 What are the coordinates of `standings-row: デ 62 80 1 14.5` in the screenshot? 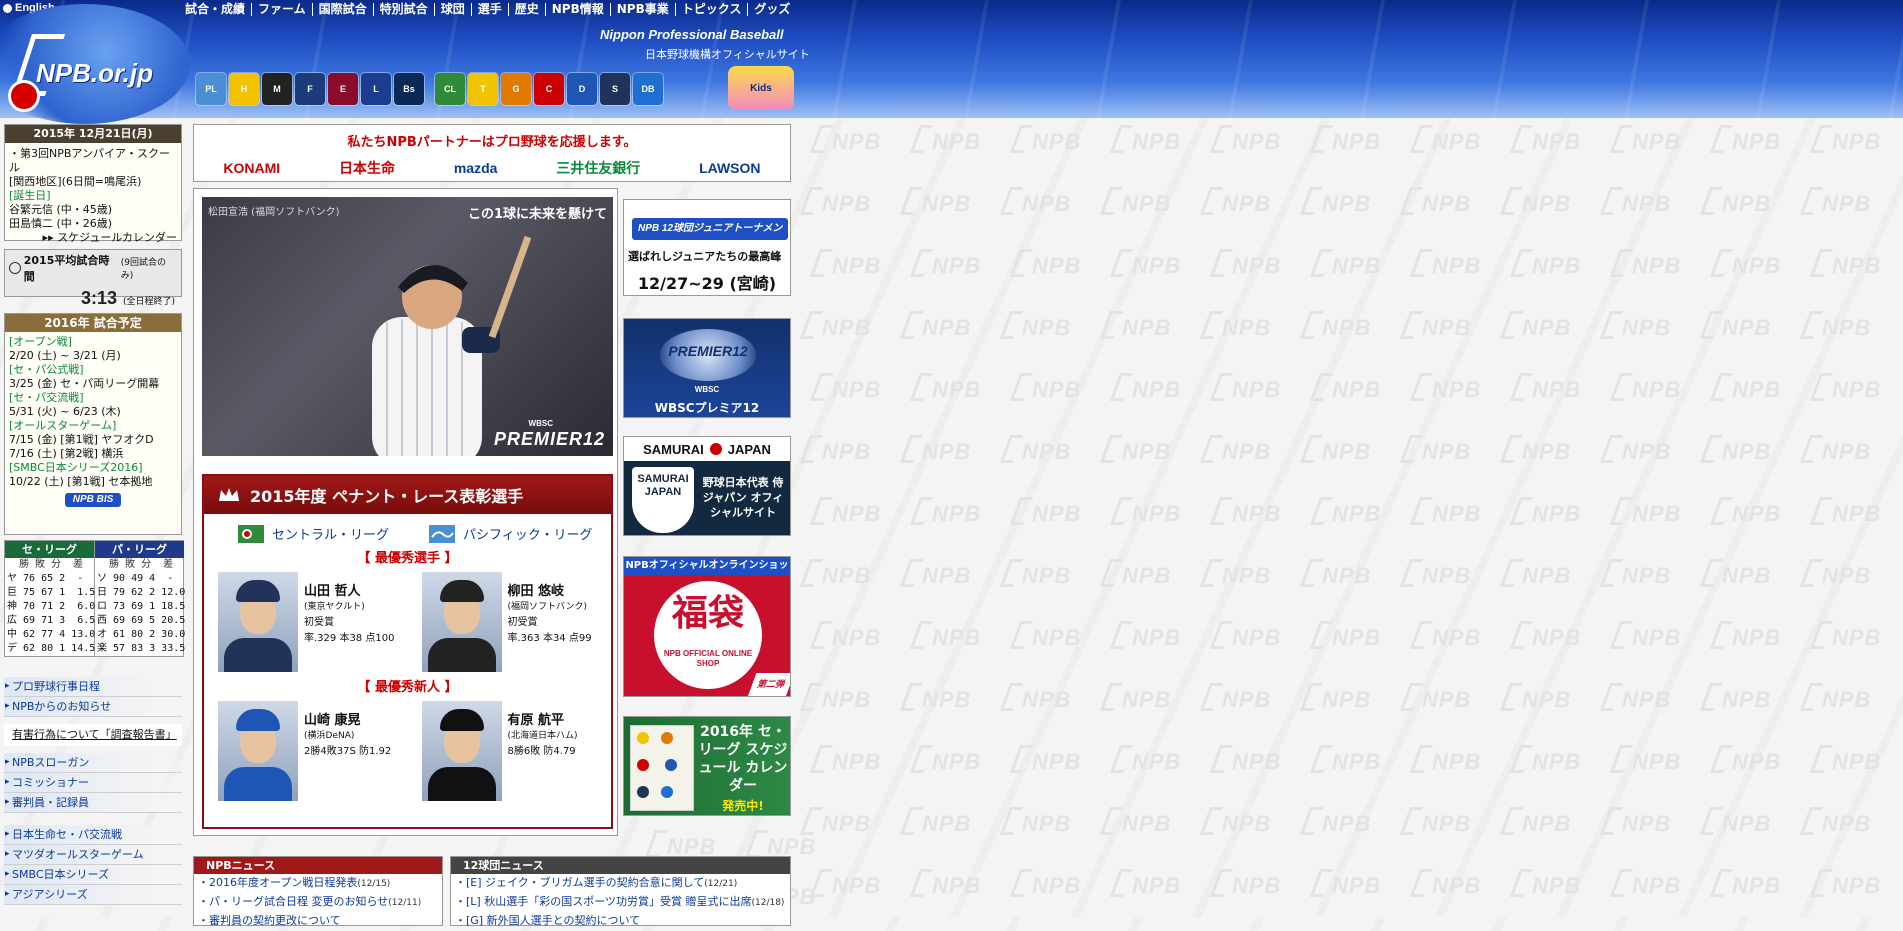 It's located at (50, 649).